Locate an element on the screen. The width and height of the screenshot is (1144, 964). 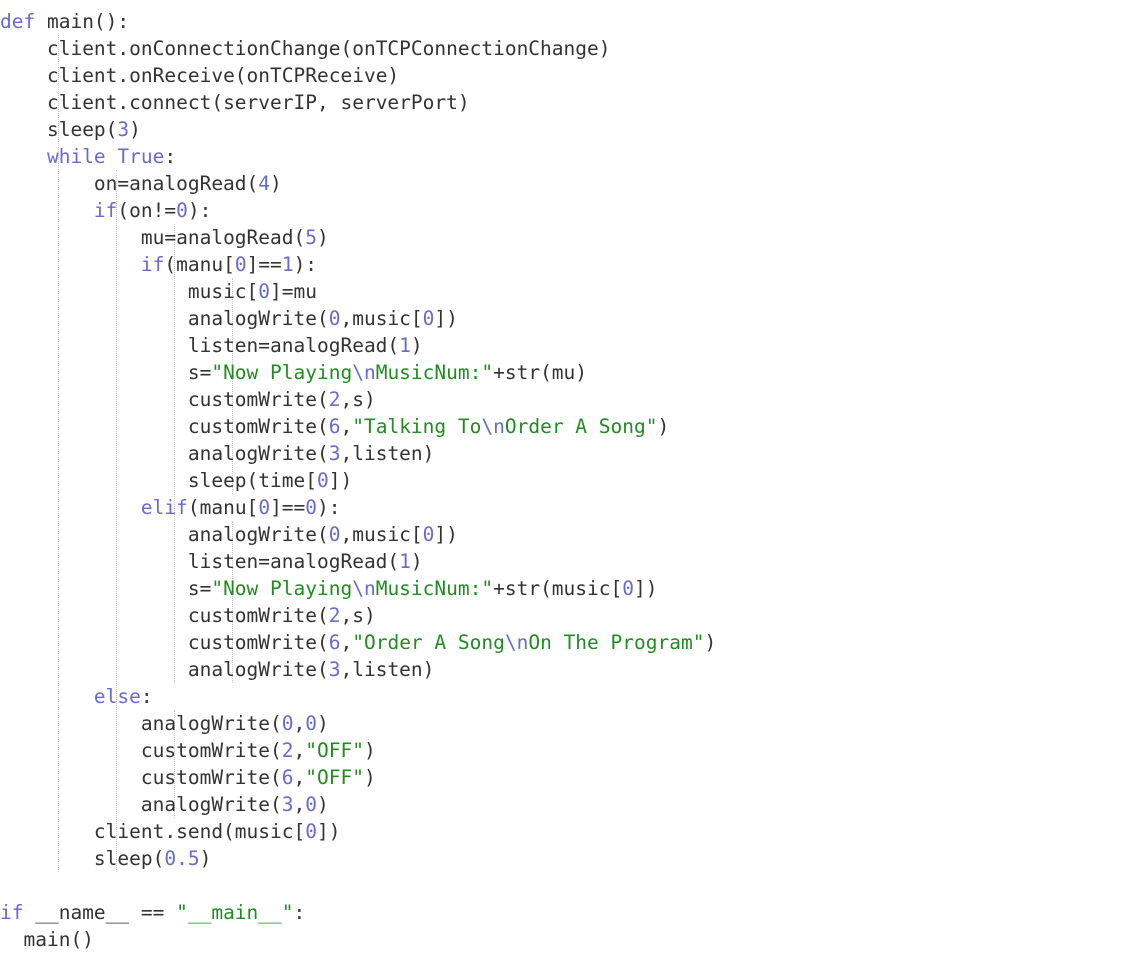
code-line: else: is located at coordinates (572, 696).